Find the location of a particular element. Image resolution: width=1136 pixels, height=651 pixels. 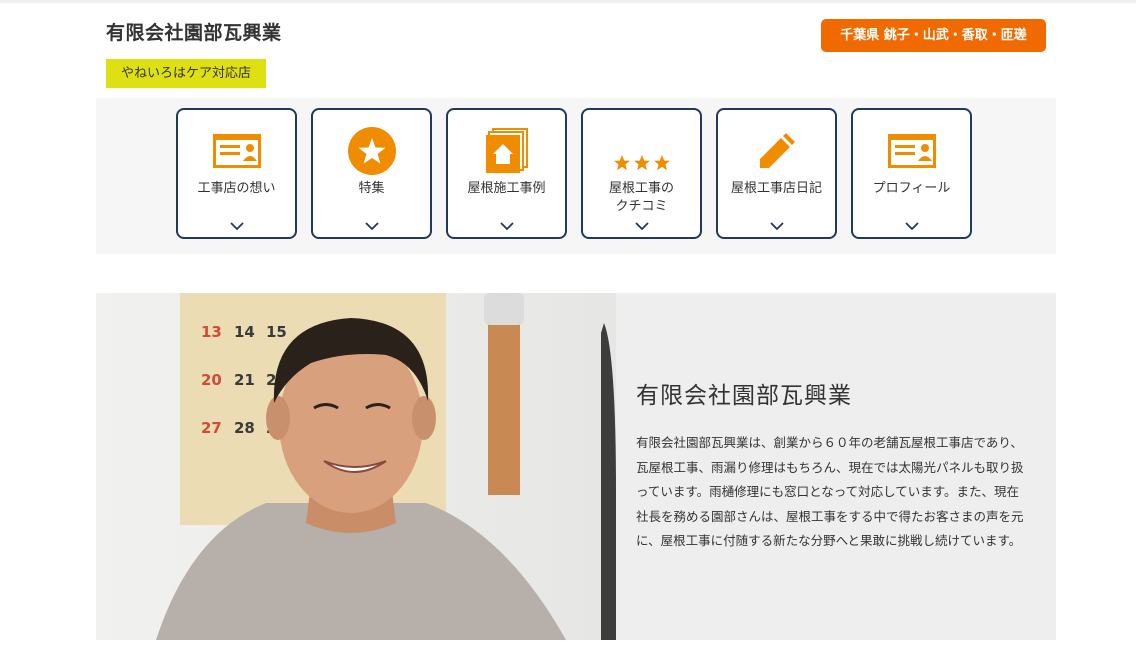

nav-label: 屋根工事店日記 is located at coordinates (776, 188).